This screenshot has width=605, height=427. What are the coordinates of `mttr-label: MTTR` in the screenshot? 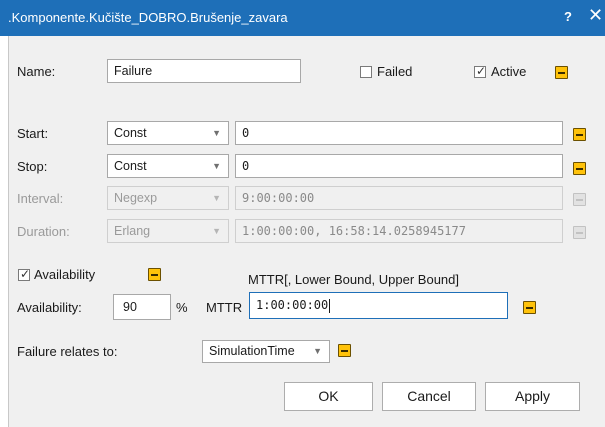 It's located at (224, 307).